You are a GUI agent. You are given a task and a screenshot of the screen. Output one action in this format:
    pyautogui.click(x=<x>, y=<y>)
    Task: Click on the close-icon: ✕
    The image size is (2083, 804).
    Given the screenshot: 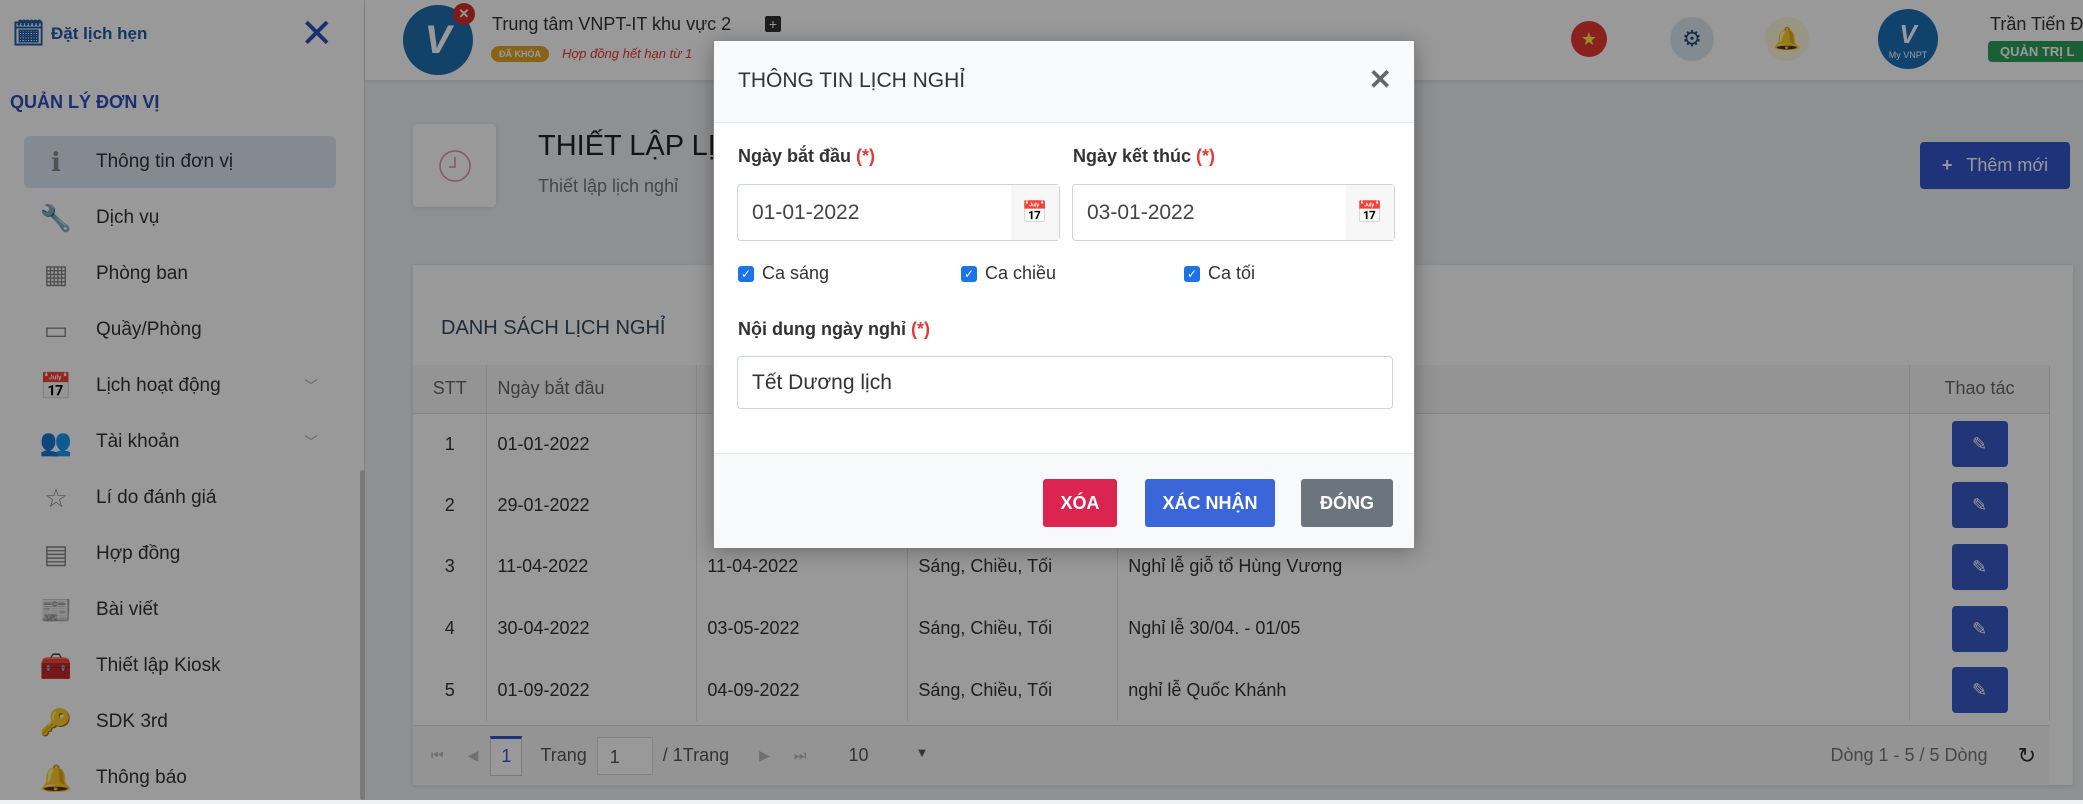 What is the action you would take?
    pyautogui.click(x=1380, y=79)
    